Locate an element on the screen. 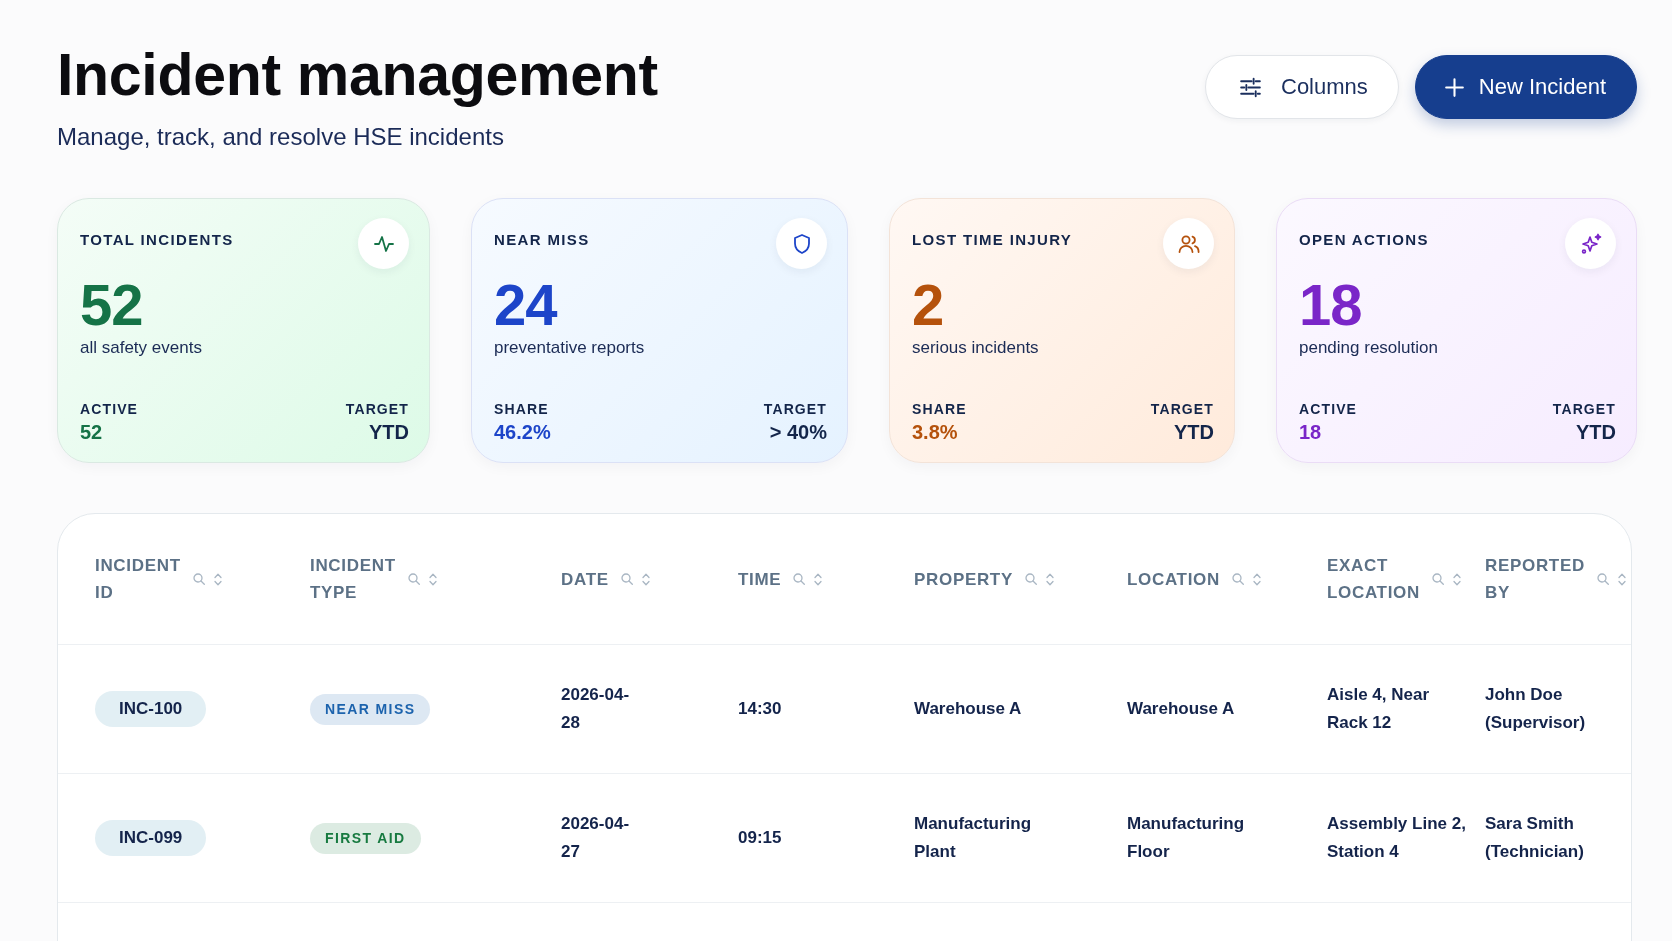  stat-value: 52 is located at coordinates (92, 432).